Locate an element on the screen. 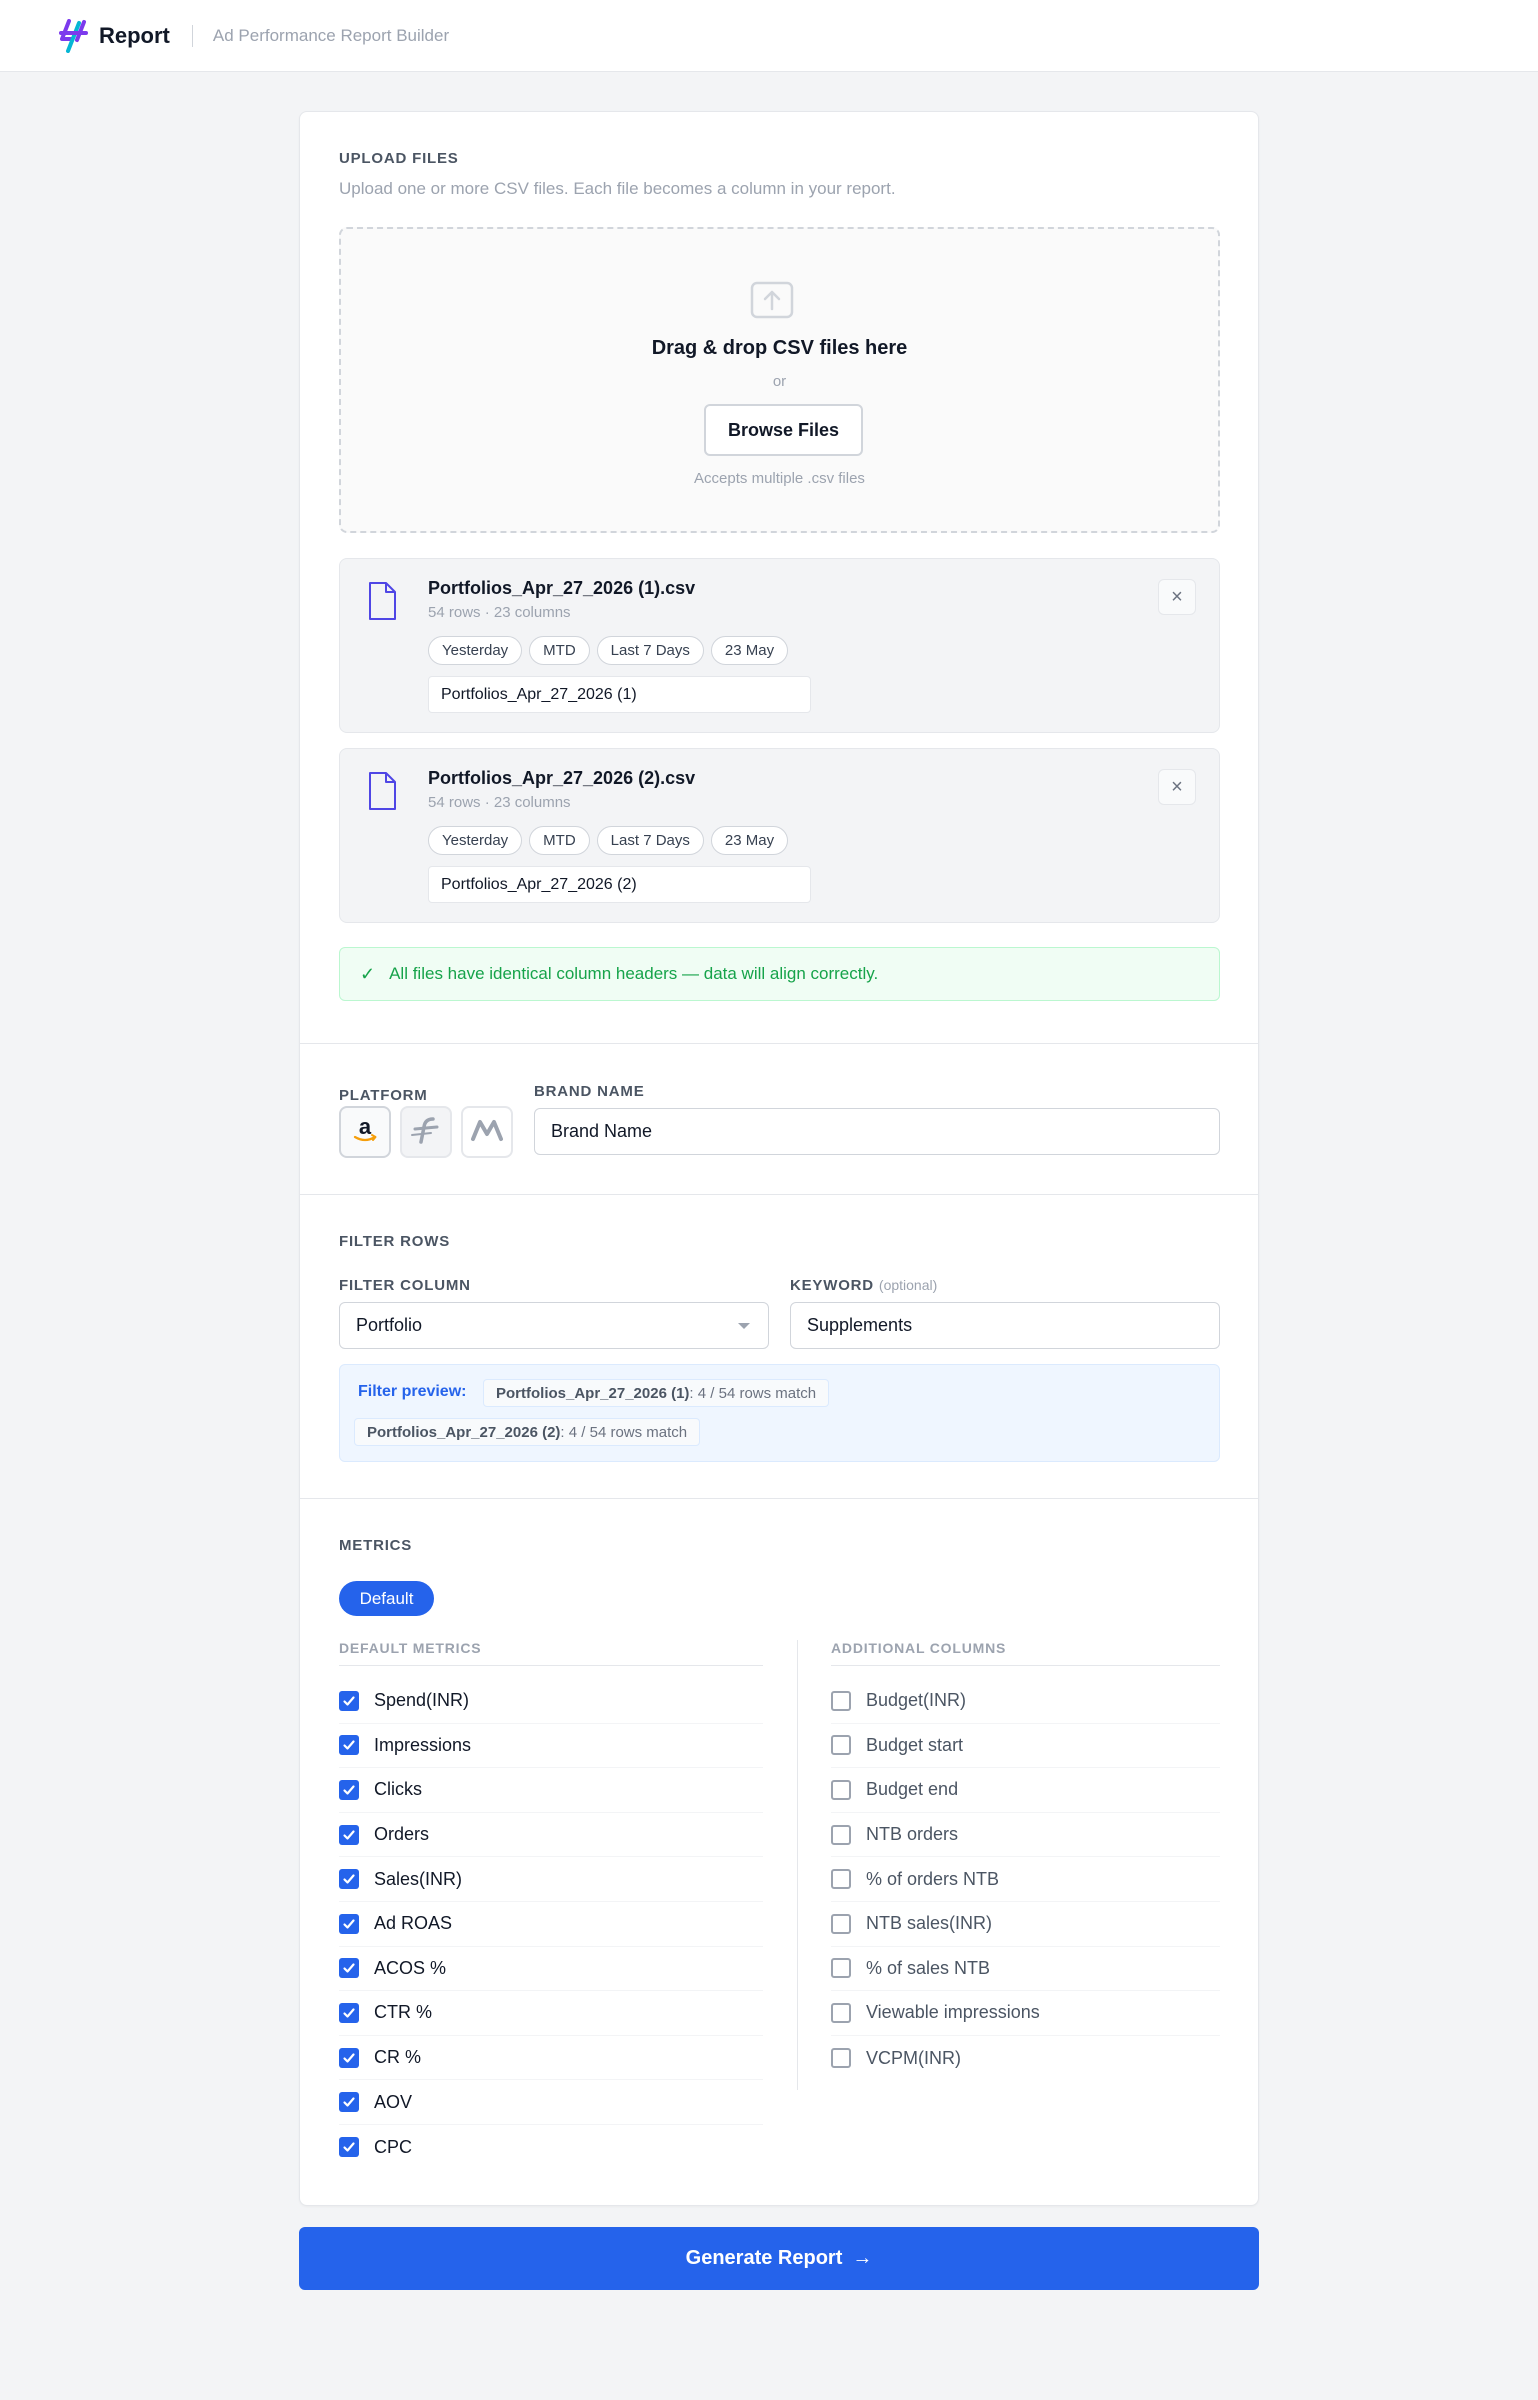  metric-checkbox-row: Ad ROAS is located at coordinates (551, 1924).